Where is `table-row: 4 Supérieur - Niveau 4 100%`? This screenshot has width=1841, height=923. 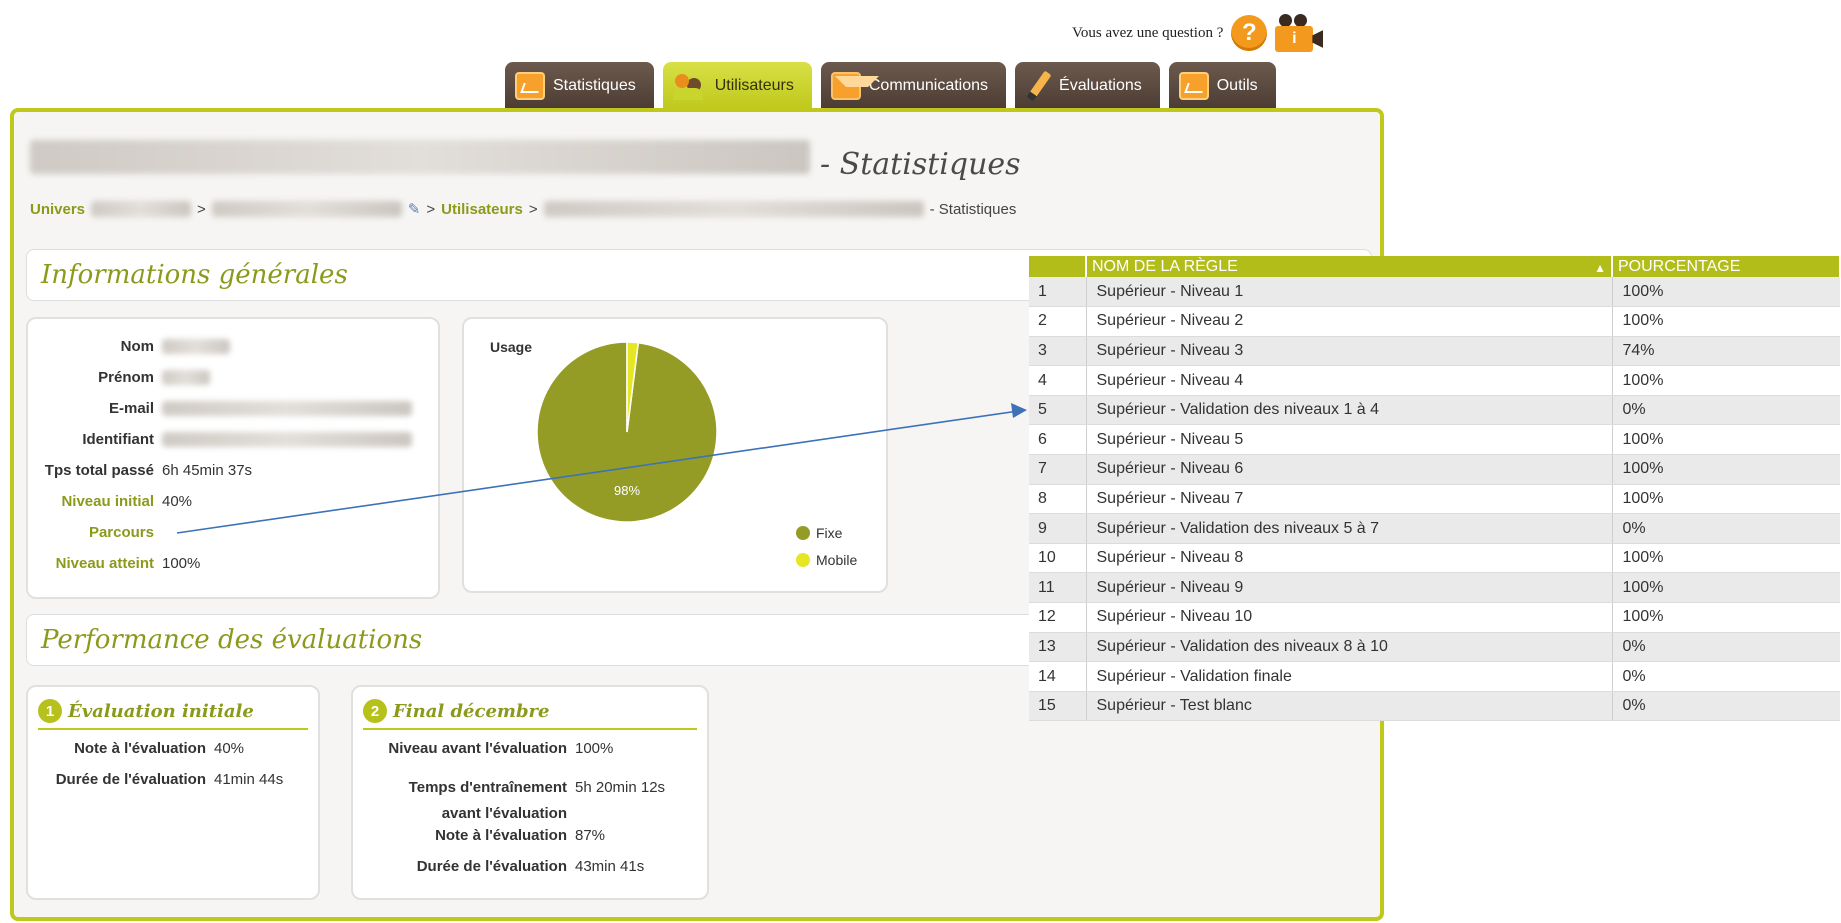
table-row: 4 Supérieur - Niveau 4 100% is located at coordinates (1434, 380).